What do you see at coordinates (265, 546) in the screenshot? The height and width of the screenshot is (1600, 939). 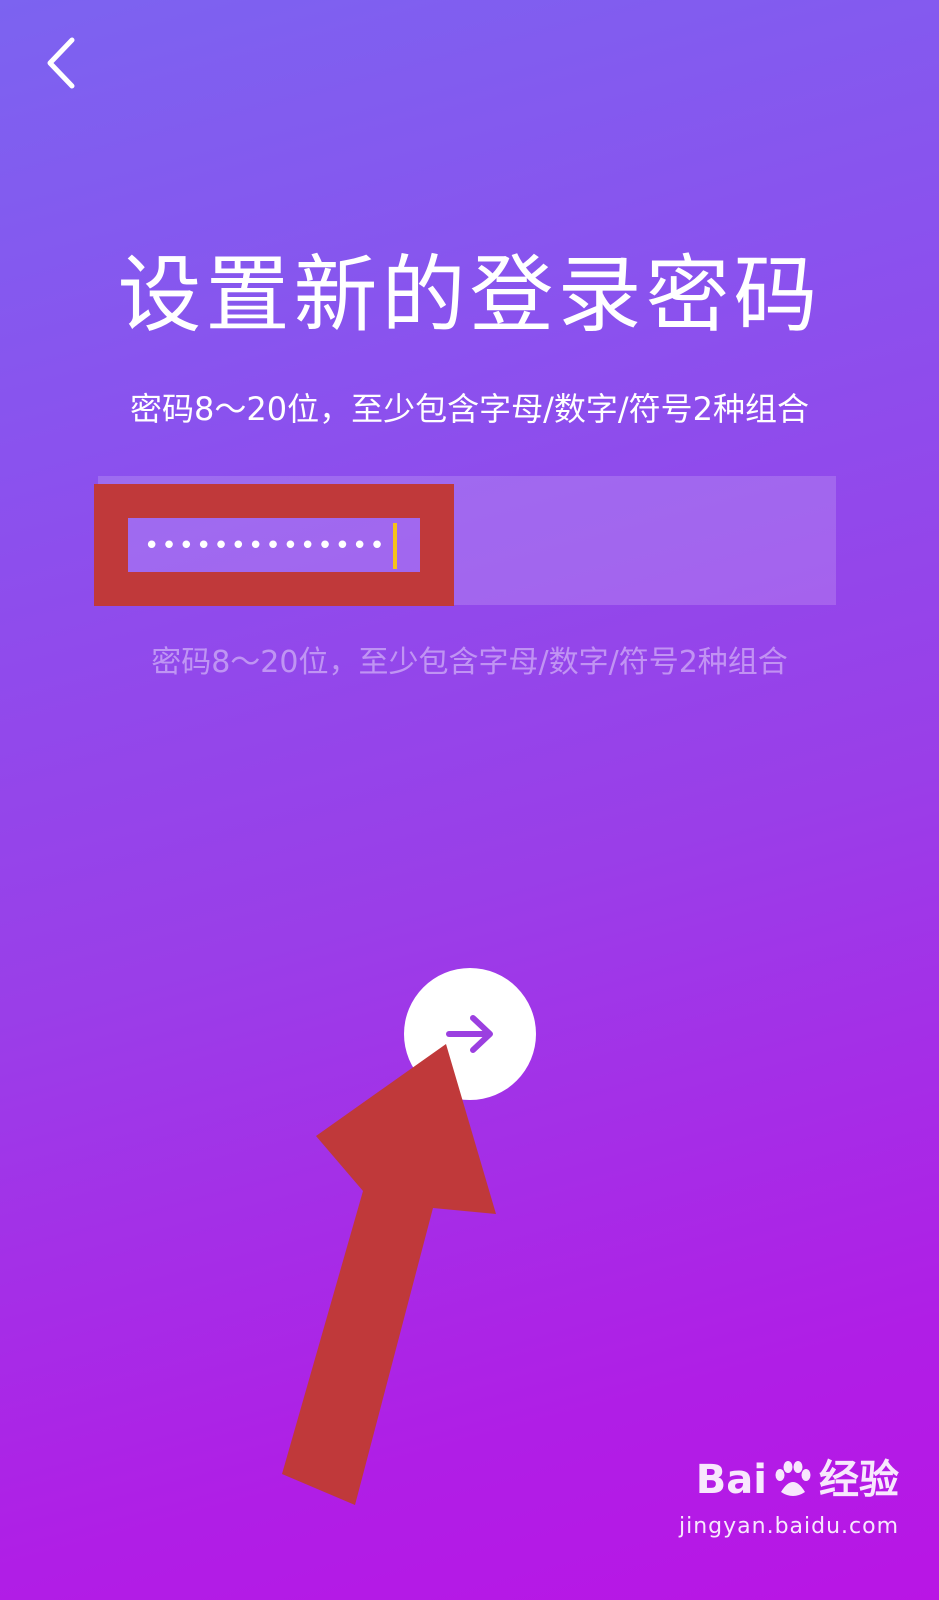 I see `password-masked-value: ••••••••••••••` at bounding box center [265, 546].